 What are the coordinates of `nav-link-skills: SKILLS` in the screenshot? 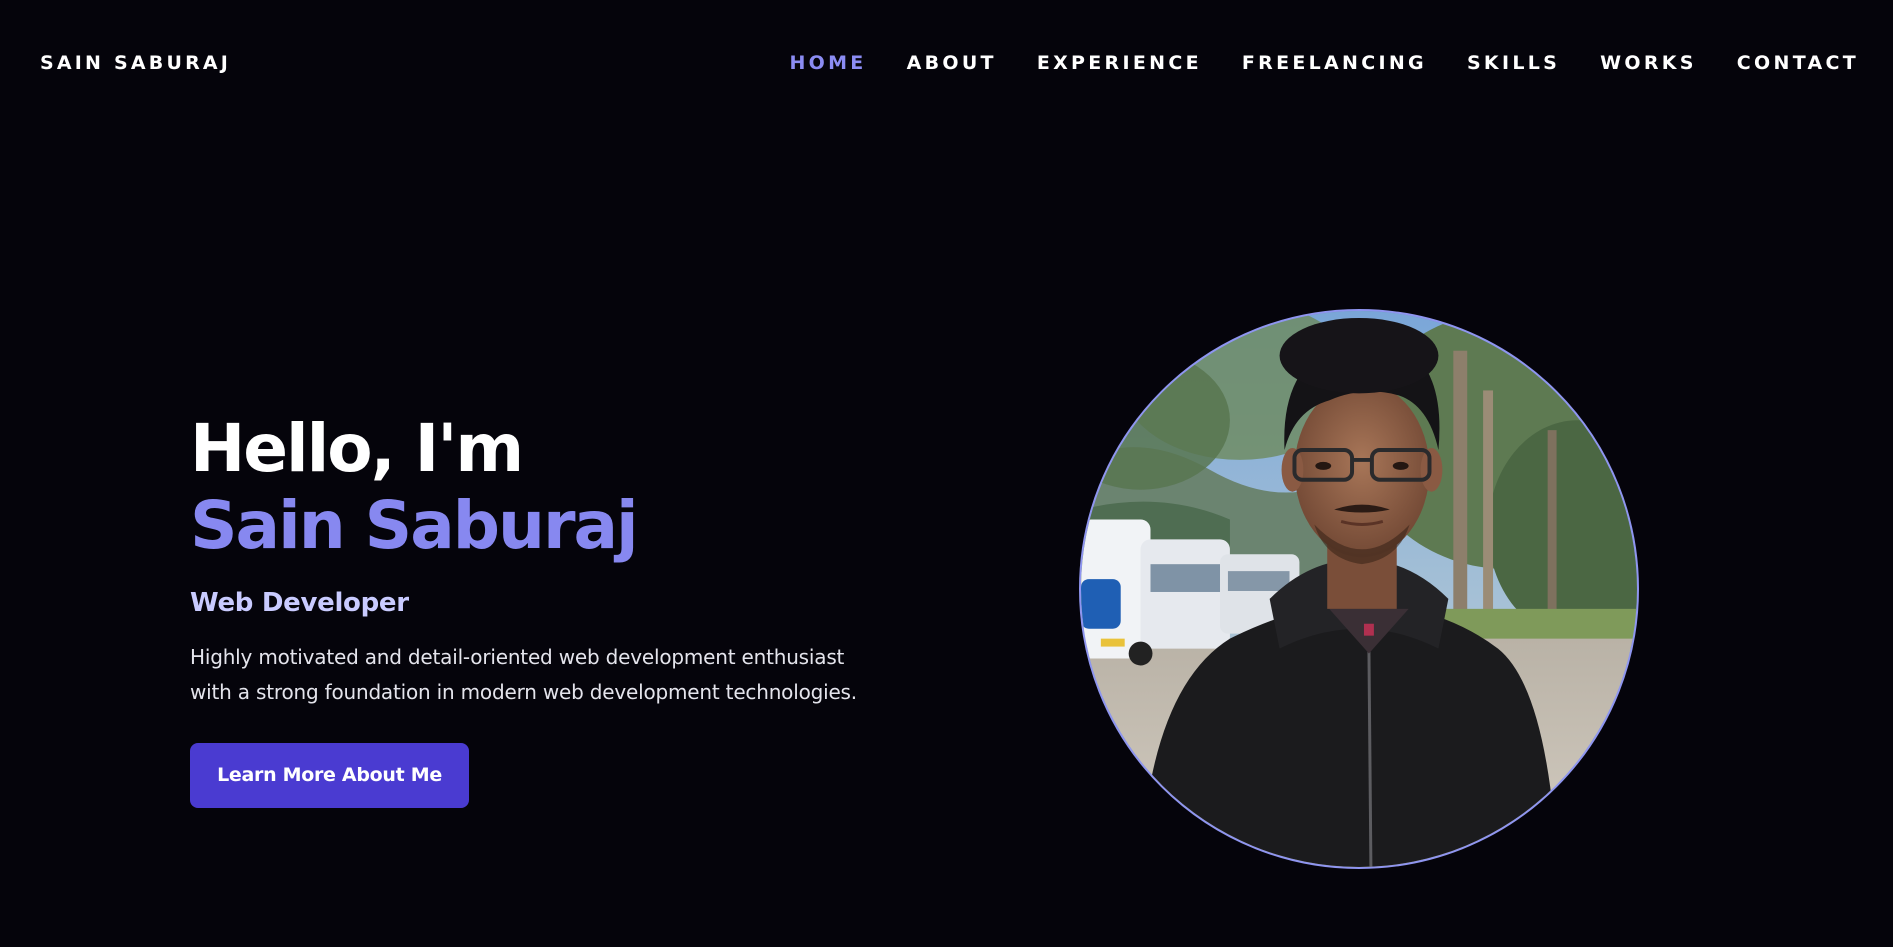 It's located at (1513, 63).